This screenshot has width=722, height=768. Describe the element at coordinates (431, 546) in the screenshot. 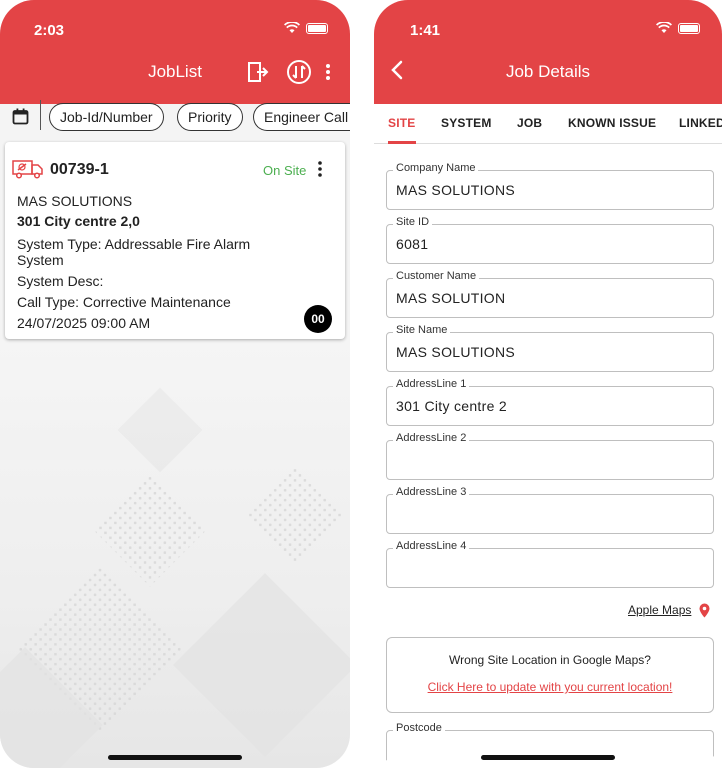

I see `field-label: AddressLine 4` at that location.